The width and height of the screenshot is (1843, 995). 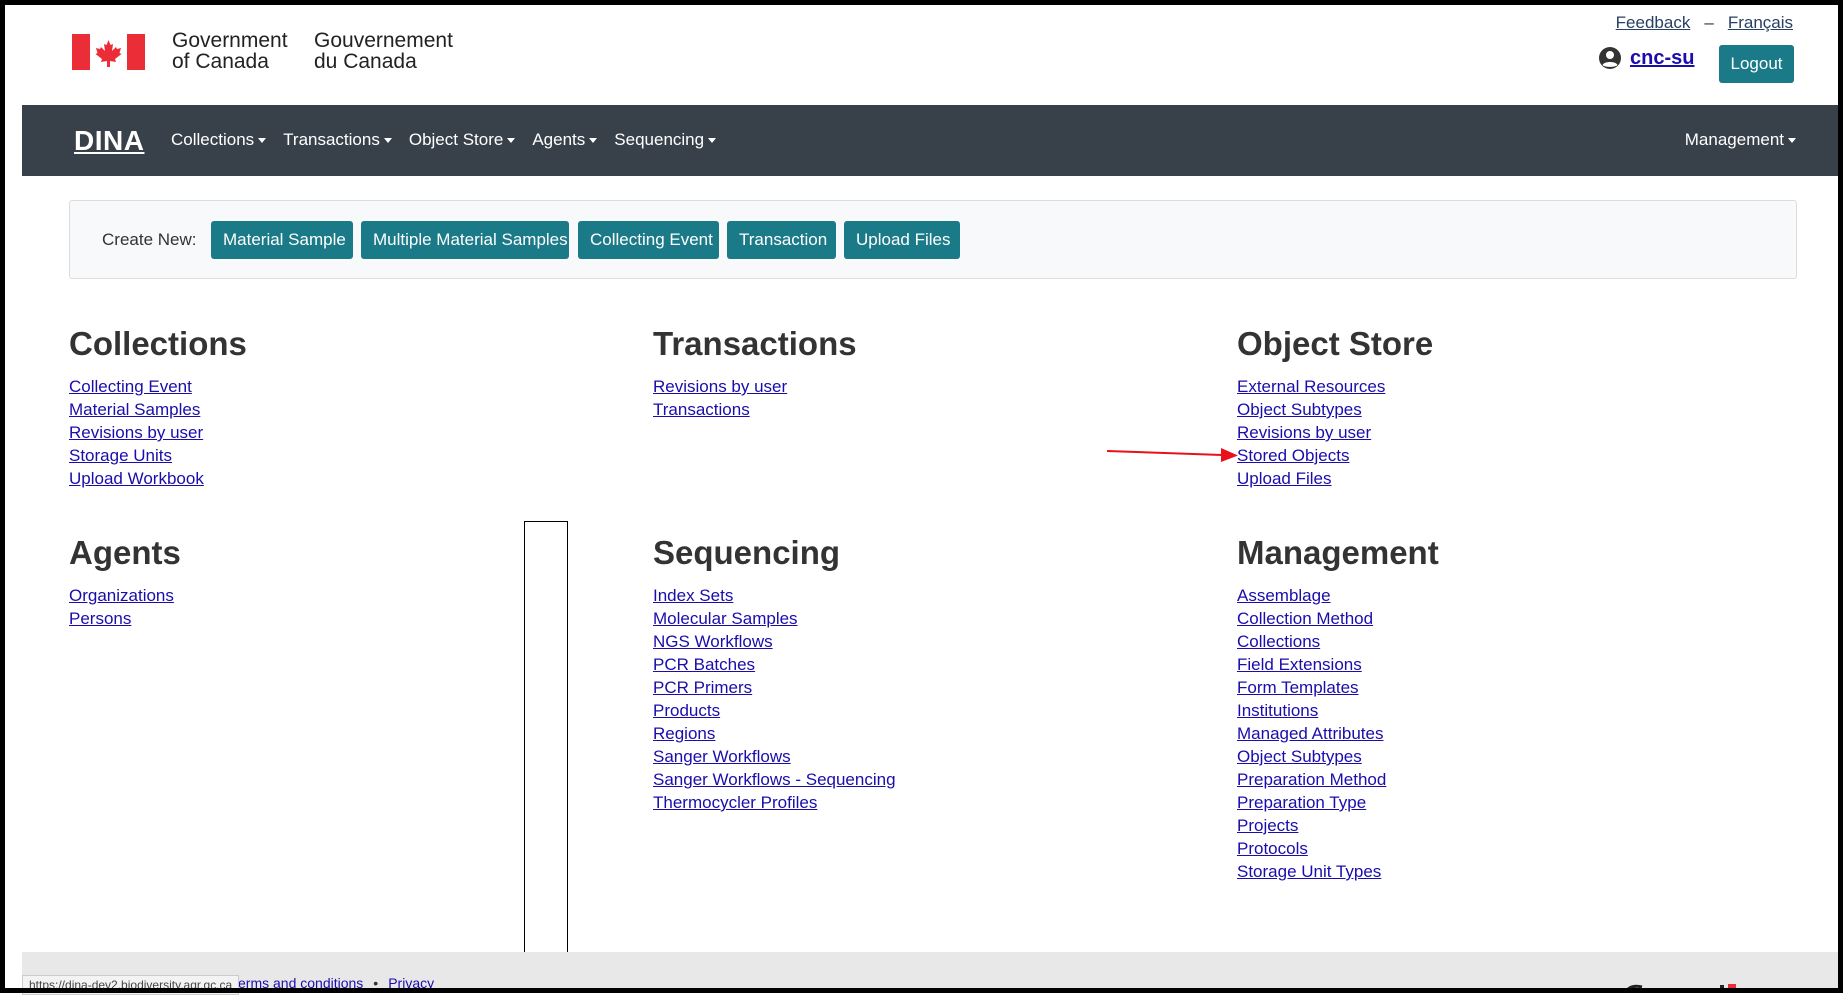 I want to click on link-stored-objects: Stored Objects, so click(x=1293, y=455).